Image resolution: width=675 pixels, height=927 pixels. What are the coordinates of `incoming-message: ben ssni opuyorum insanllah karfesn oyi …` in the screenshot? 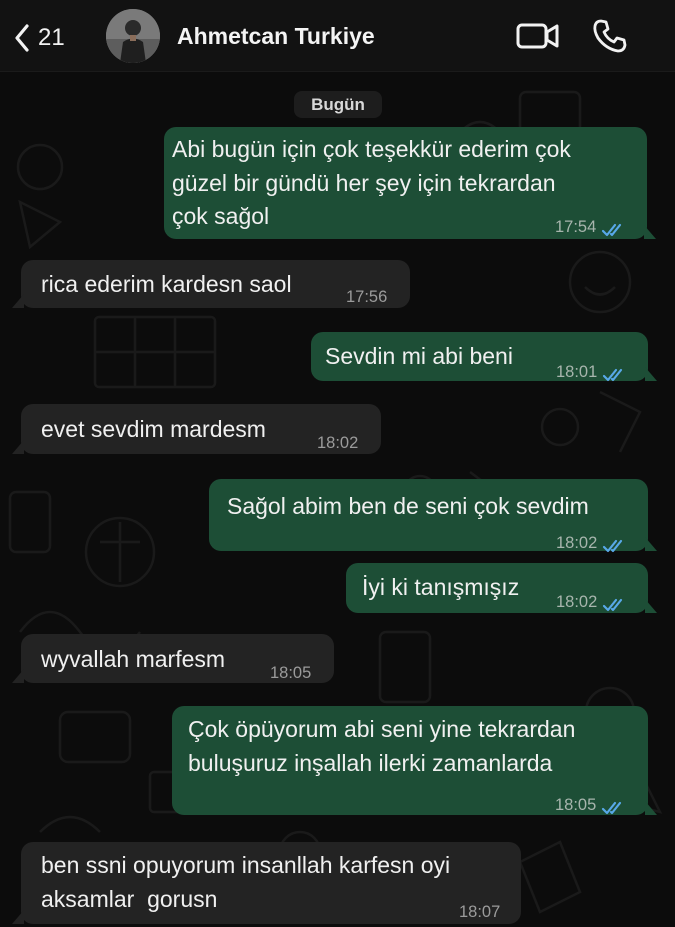 It's located at (266, 883).